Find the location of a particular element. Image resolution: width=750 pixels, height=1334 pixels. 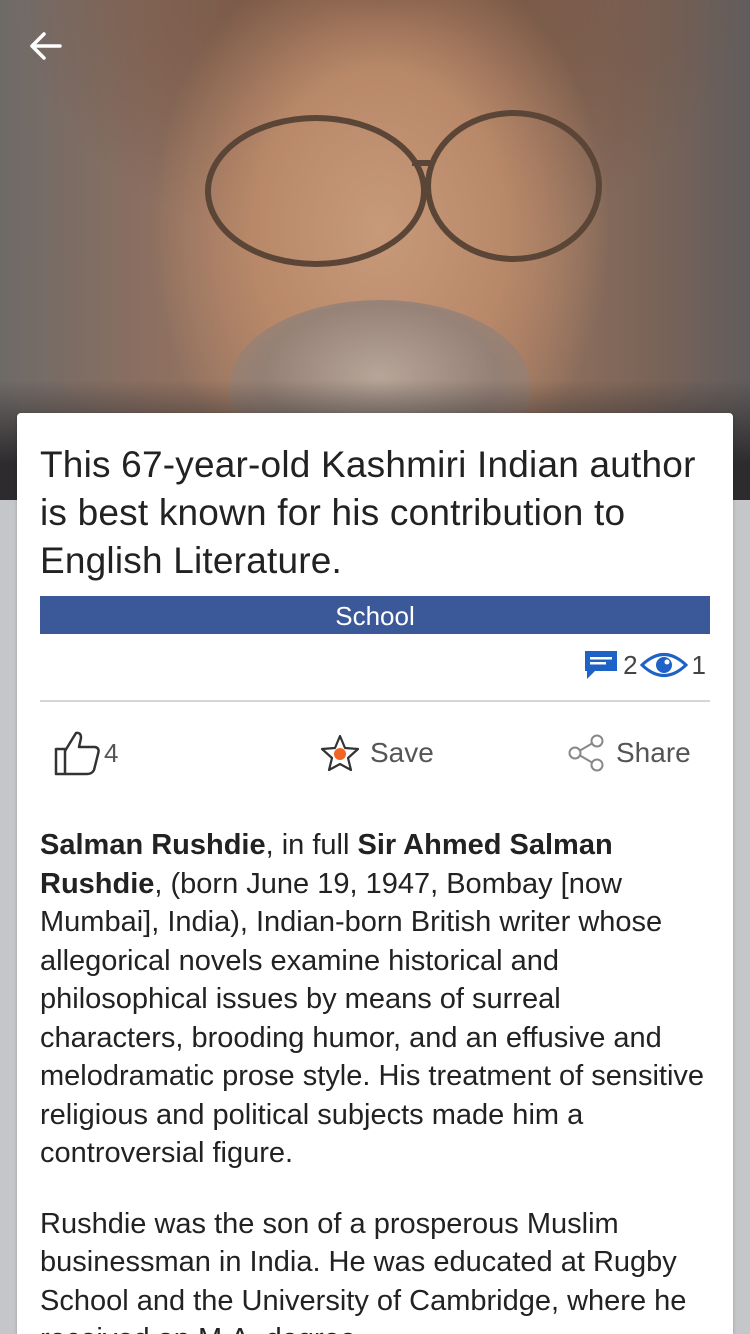

share-button: Share is located at coordinates (628, 753).